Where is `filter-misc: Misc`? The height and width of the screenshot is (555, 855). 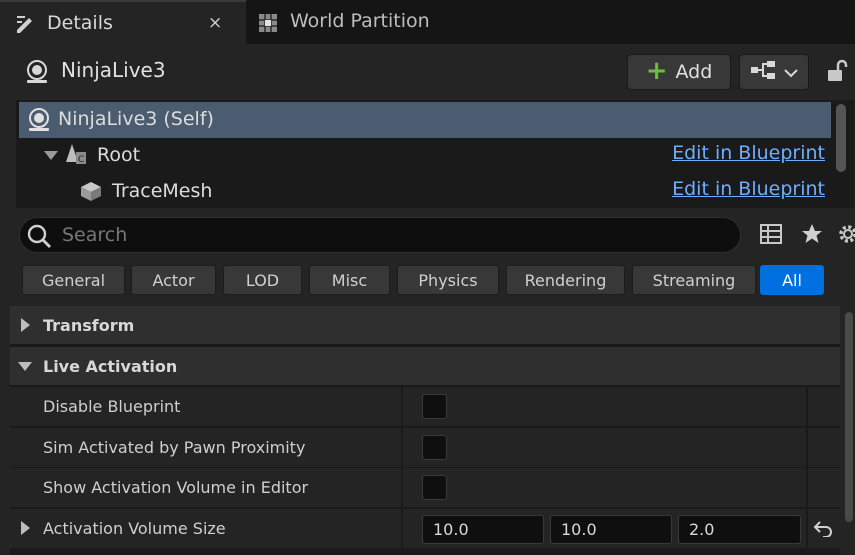 filter-misc: Misc is located at coordinates (349, 280).